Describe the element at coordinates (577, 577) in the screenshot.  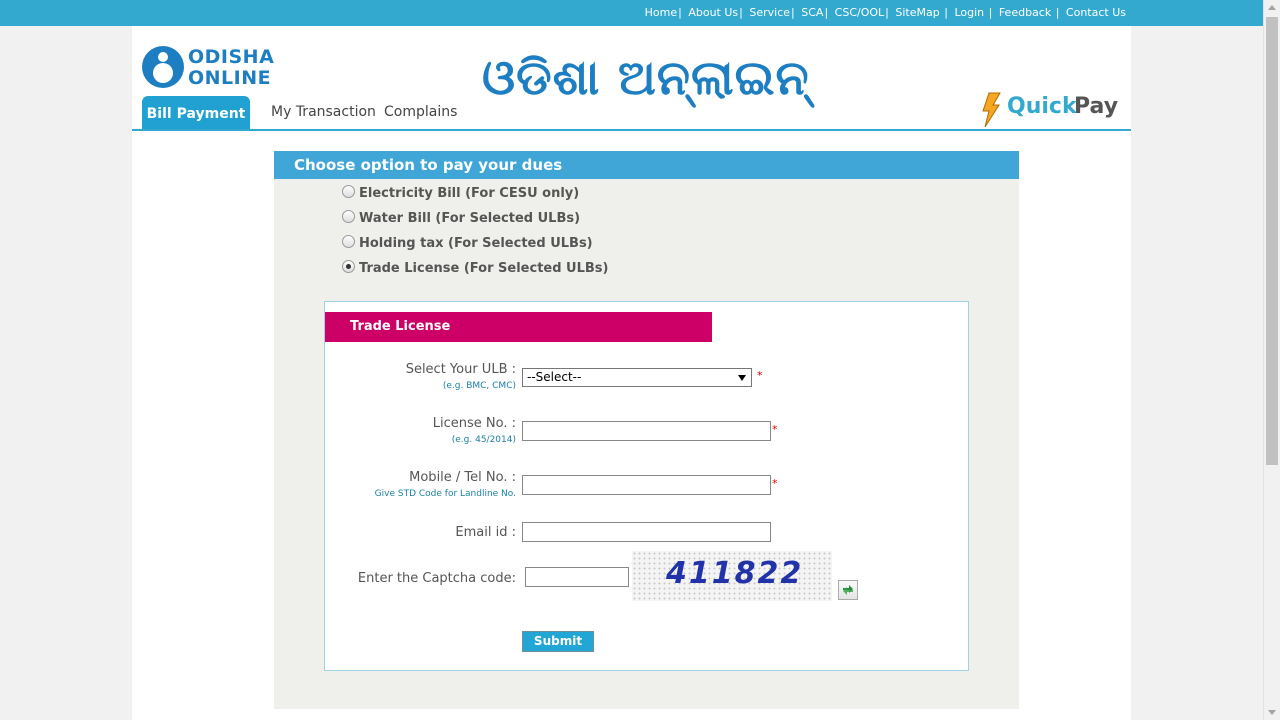
I see `captcha-input` at that location.